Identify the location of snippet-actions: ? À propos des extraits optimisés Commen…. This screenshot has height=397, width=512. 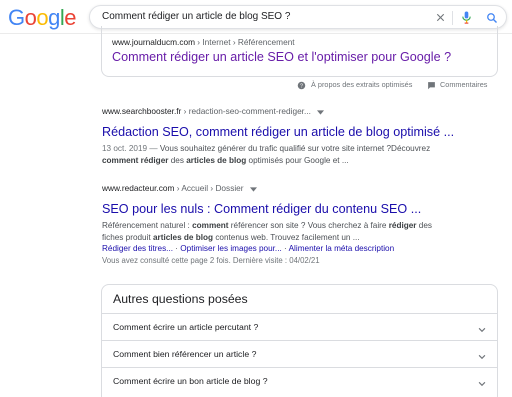
(256, 86).